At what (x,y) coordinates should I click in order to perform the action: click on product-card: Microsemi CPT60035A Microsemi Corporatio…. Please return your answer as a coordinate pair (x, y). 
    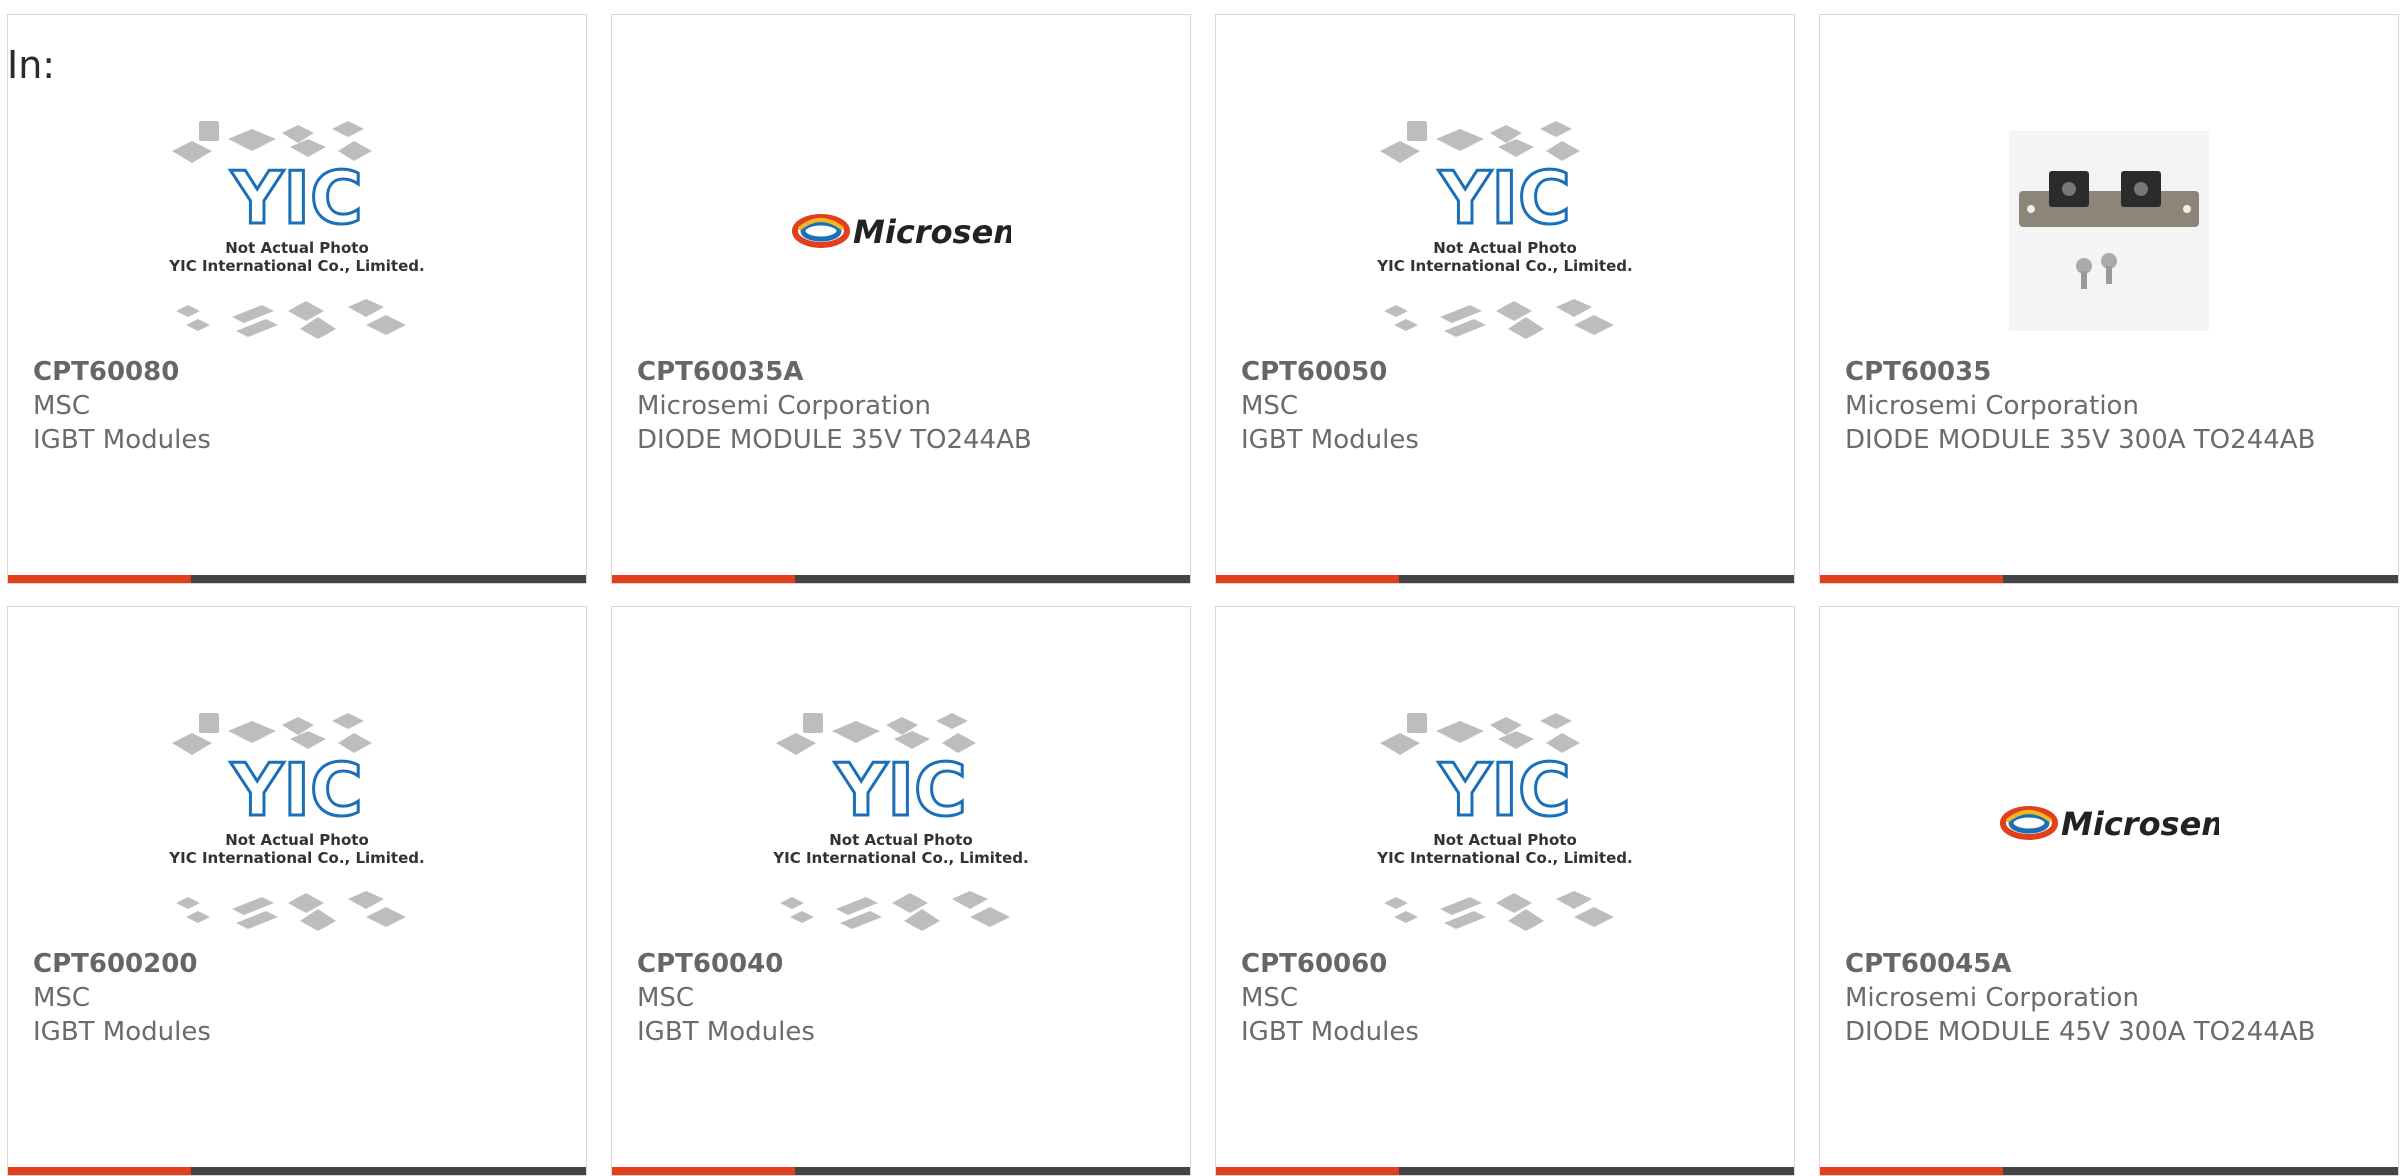
    Looking at the image, I should click on (901, 299).